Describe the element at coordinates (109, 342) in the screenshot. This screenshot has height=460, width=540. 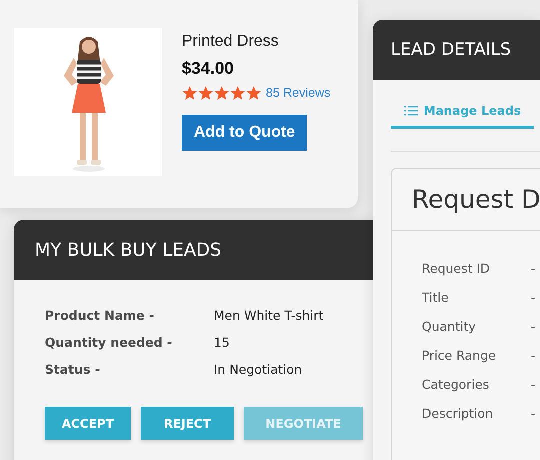
I see `field-label: Quantity needed -` at that location.